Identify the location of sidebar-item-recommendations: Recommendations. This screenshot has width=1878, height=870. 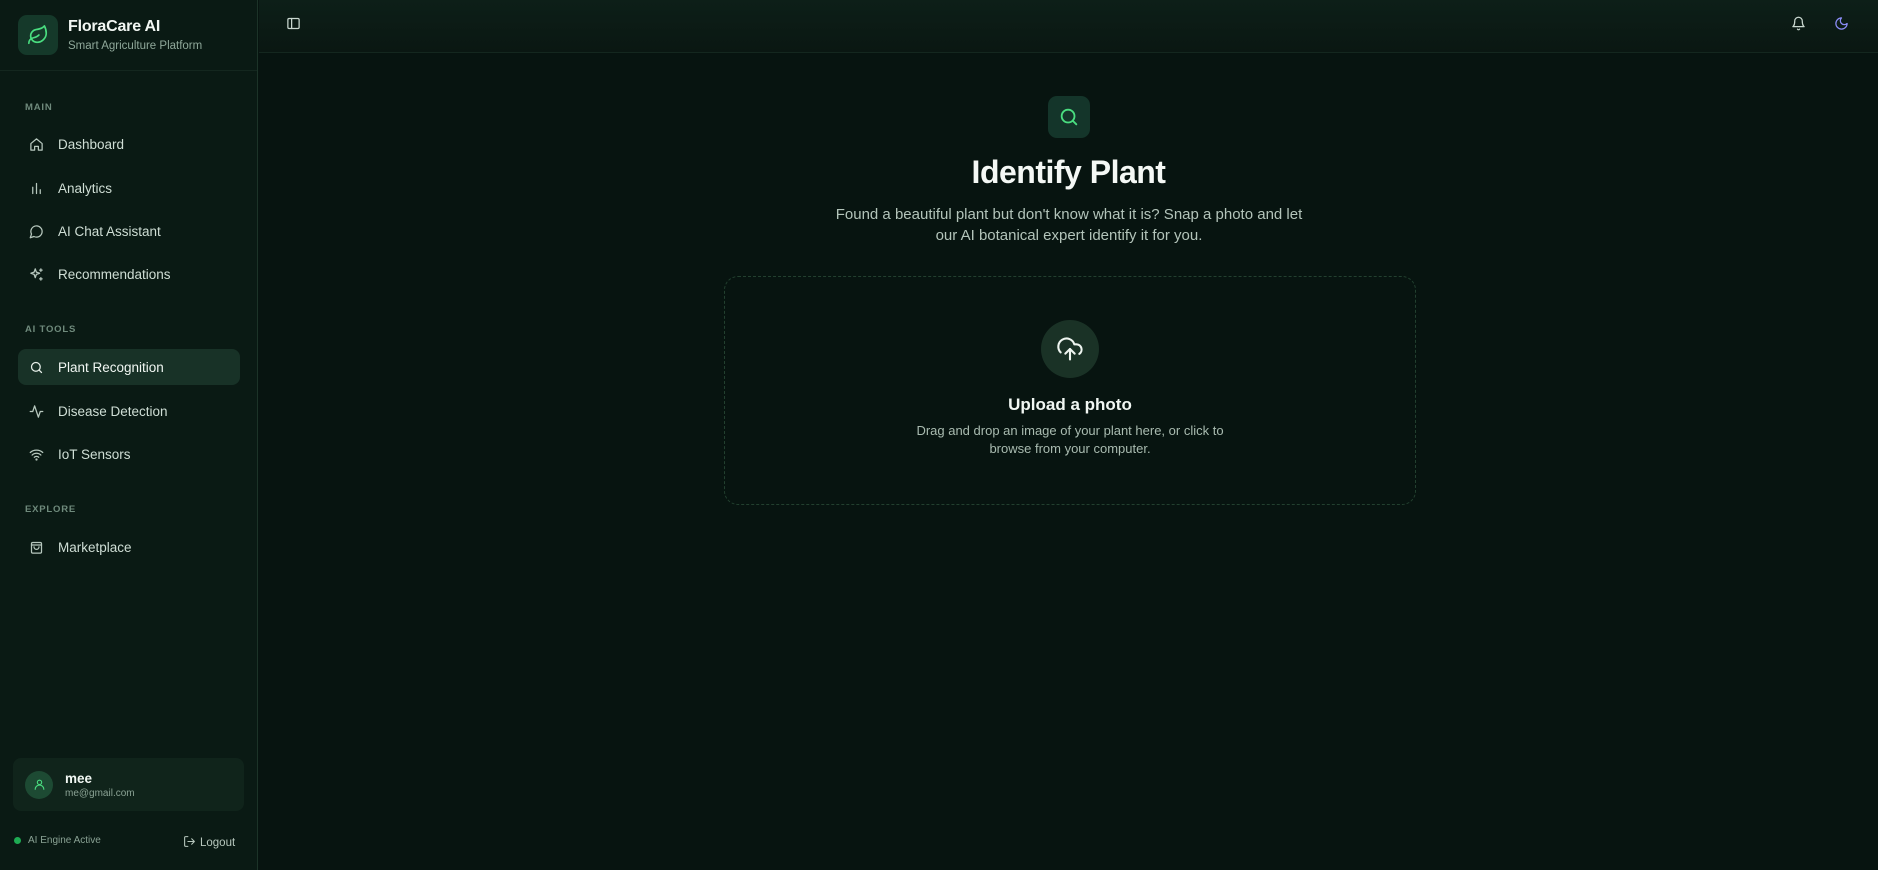
(129, 274).